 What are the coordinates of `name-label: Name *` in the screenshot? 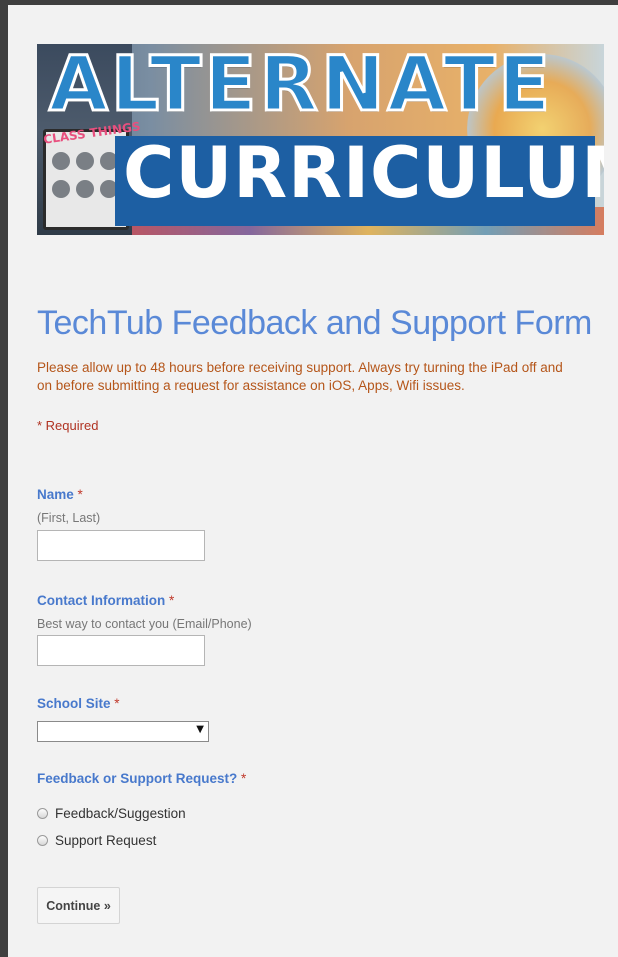 It's located at (60, 494).